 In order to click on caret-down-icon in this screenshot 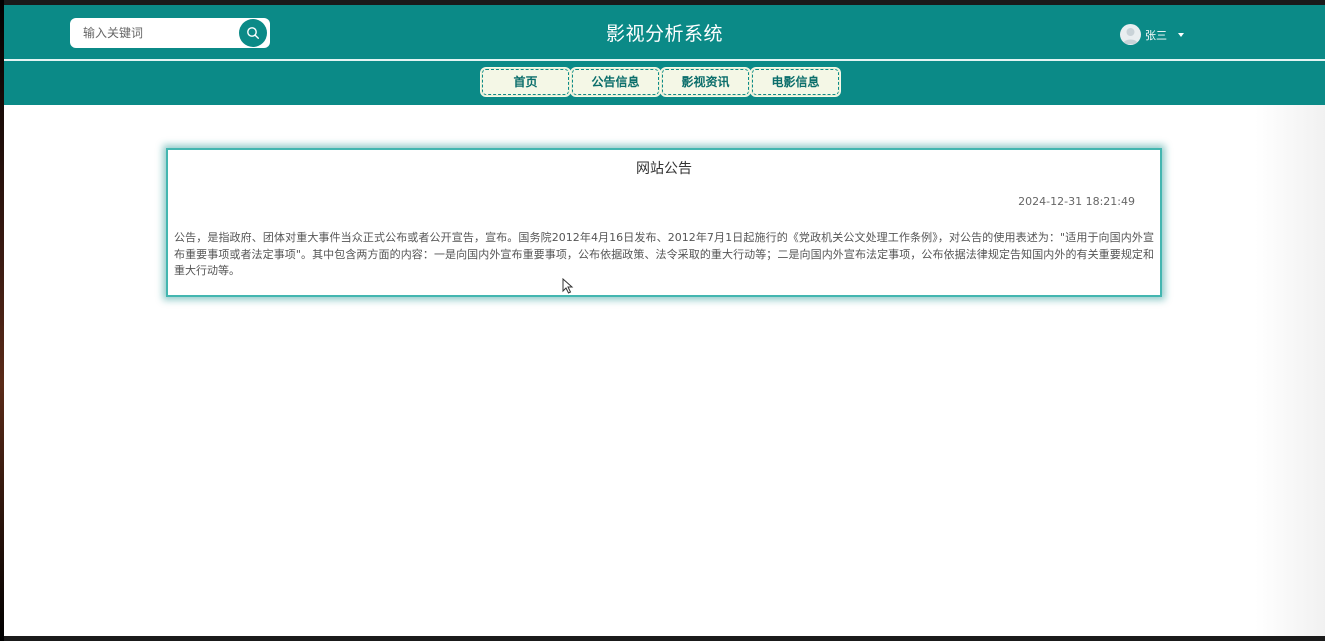, I will do `click(1181, 35)`.